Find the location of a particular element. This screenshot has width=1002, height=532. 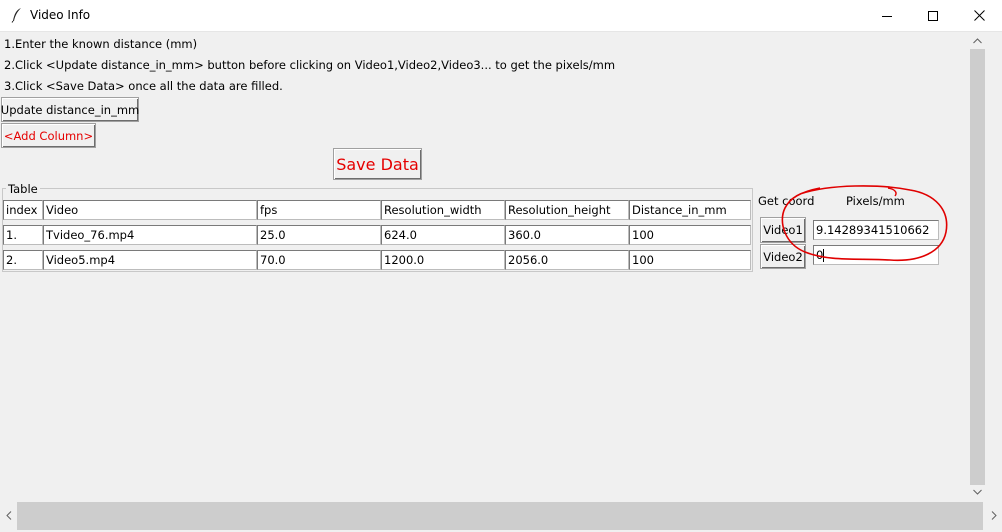

table-cell-video: Tvideo_76.mp4 is located at coordinates (150, 235).